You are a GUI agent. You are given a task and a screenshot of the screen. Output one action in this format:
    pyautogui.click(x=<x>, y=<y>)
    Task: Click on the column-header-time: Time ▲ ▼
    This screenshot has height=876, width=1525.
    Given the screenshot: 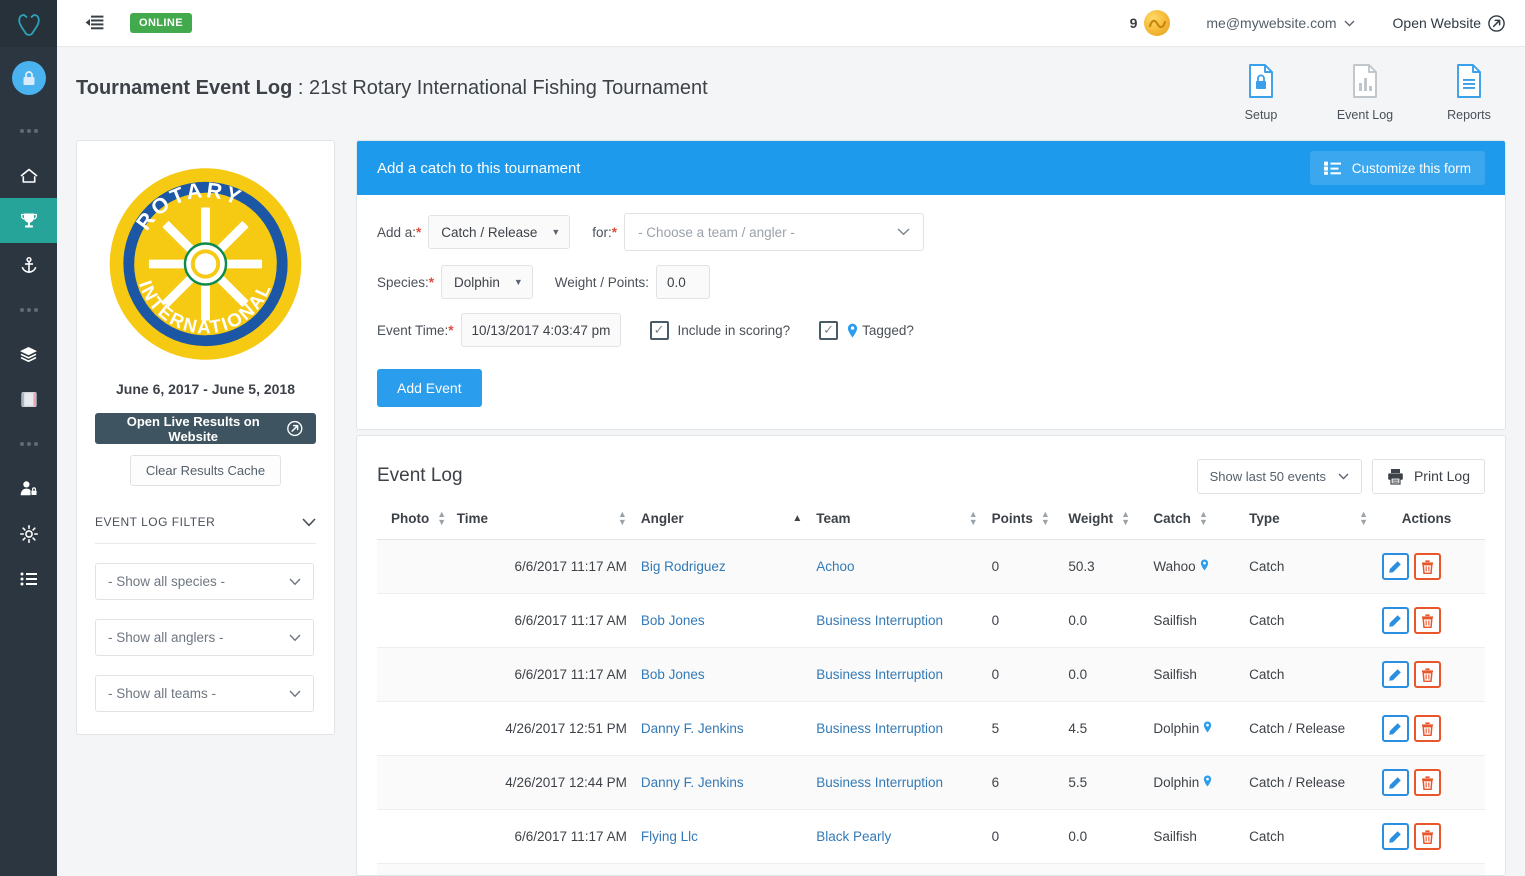 What is the action you would take?
    pyautogui.click(x=541, y=524)
    